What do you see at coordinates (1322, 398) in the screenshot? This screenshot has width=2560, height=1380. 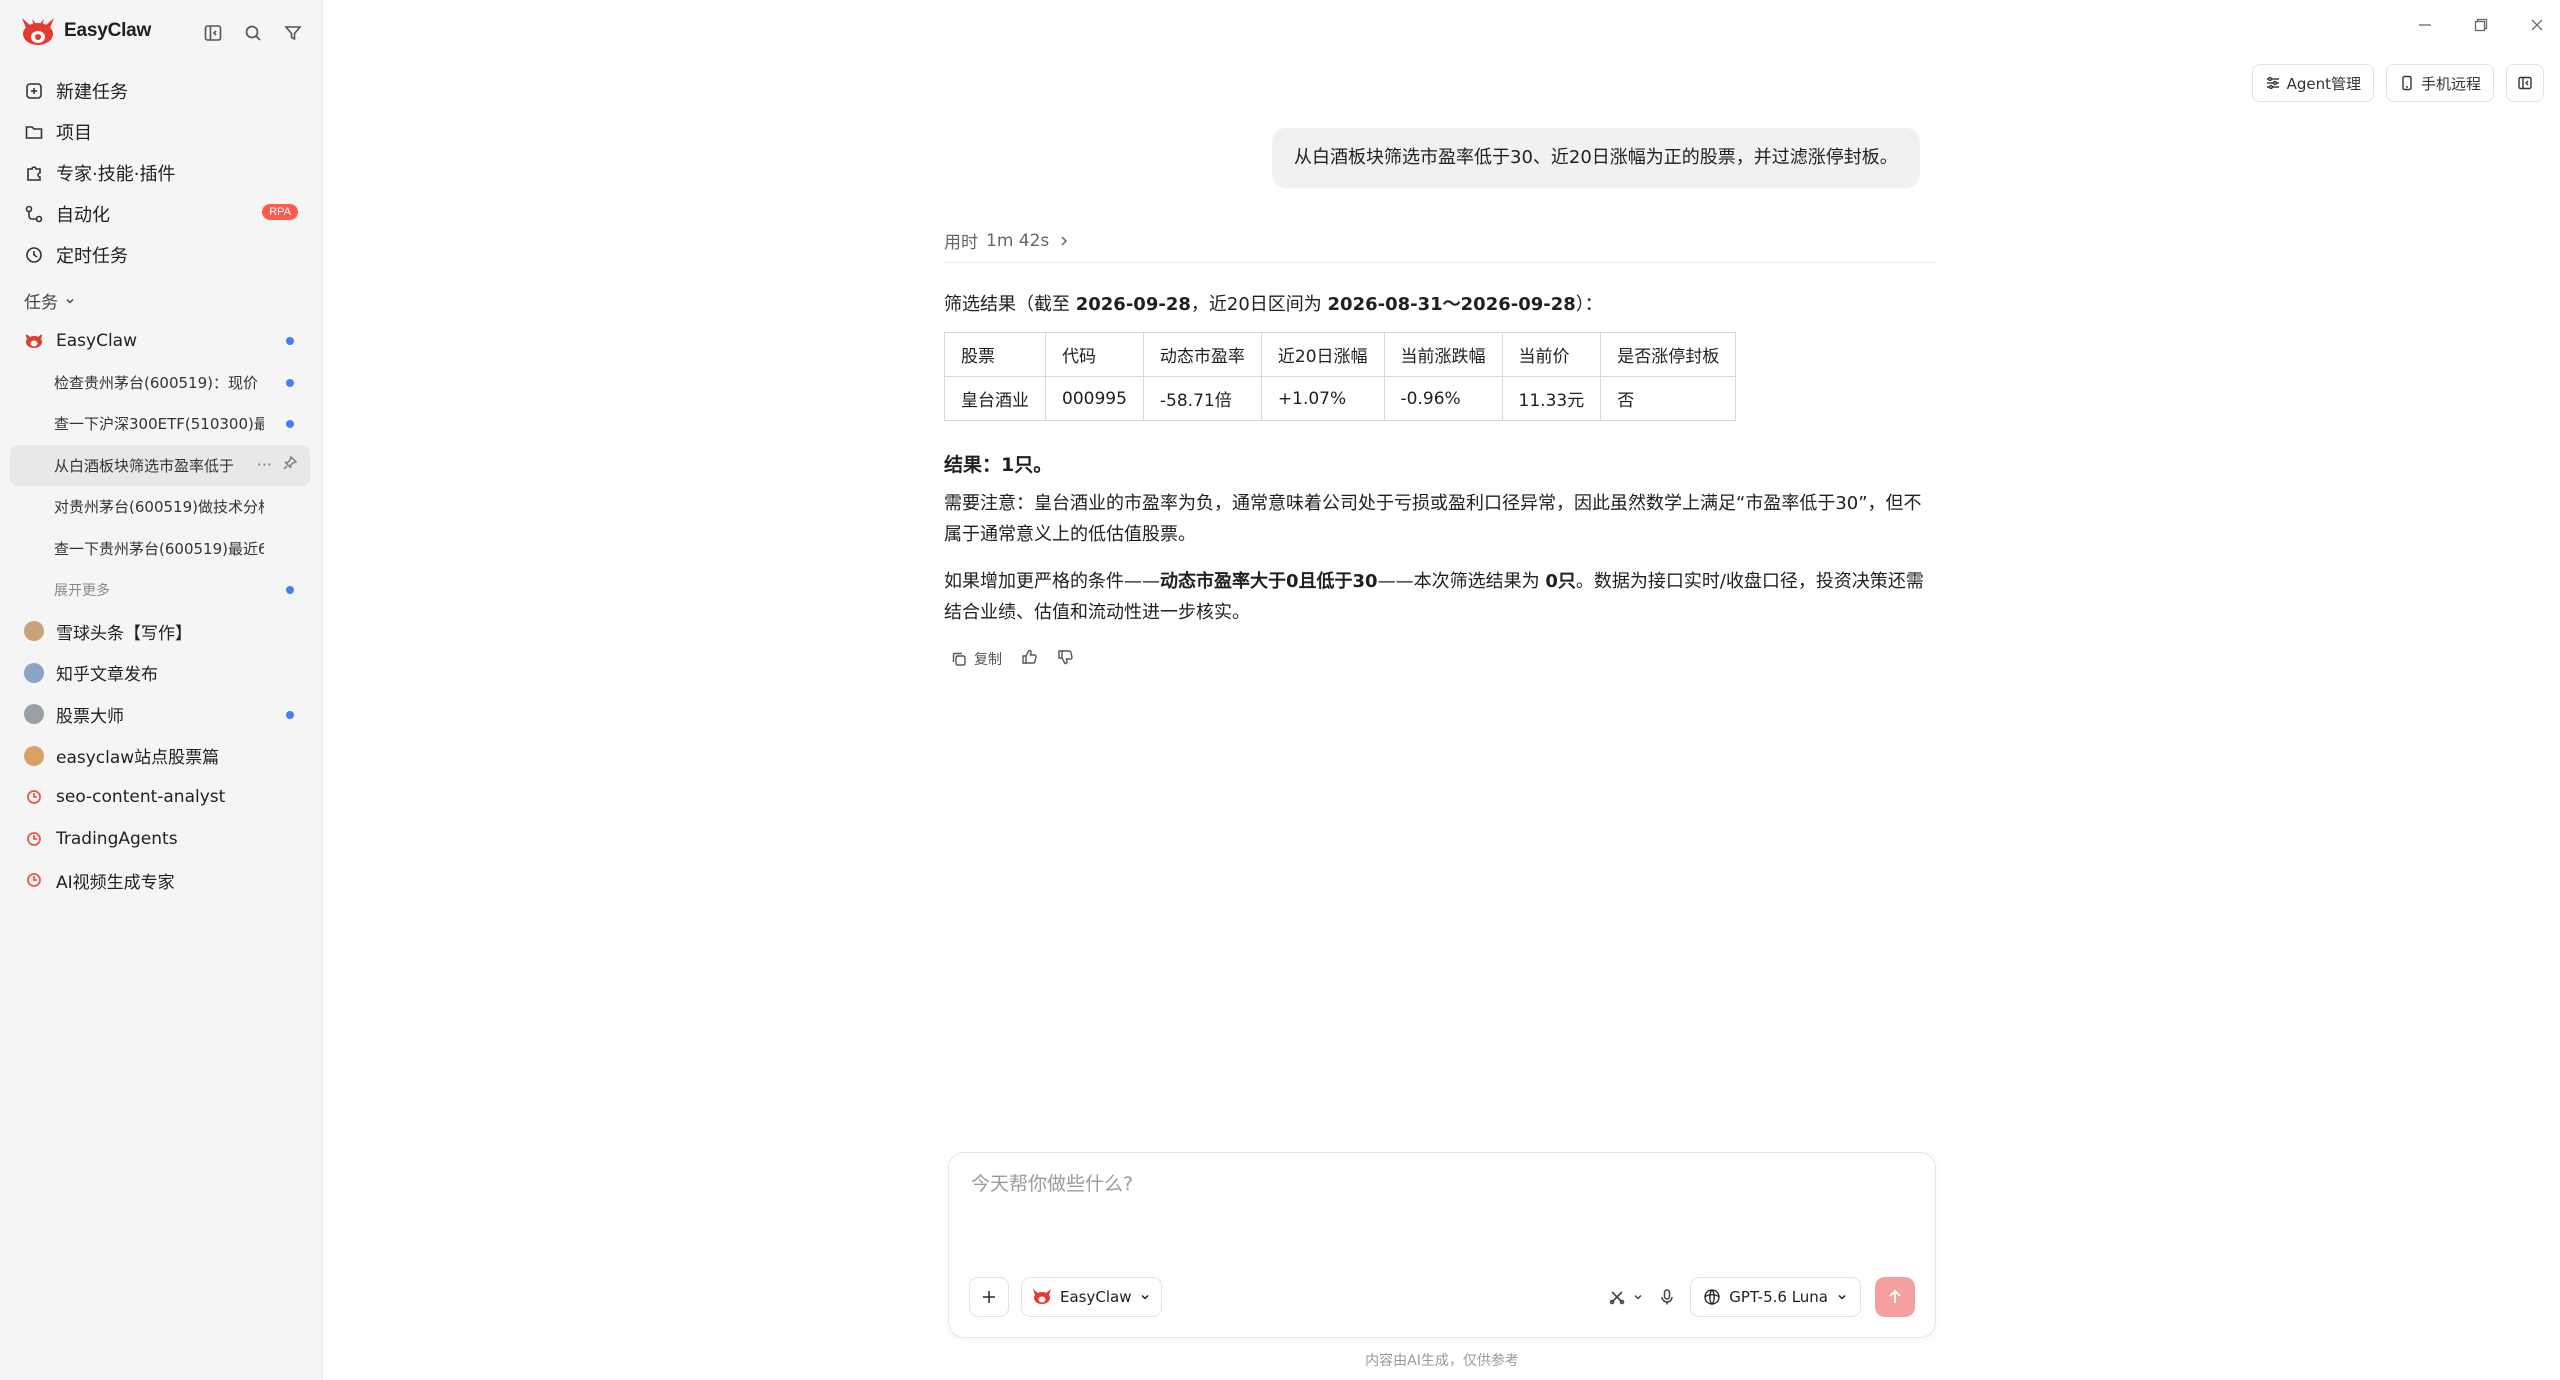 I see `table-cell: +1.07%` at bounding box center [1322, 398].